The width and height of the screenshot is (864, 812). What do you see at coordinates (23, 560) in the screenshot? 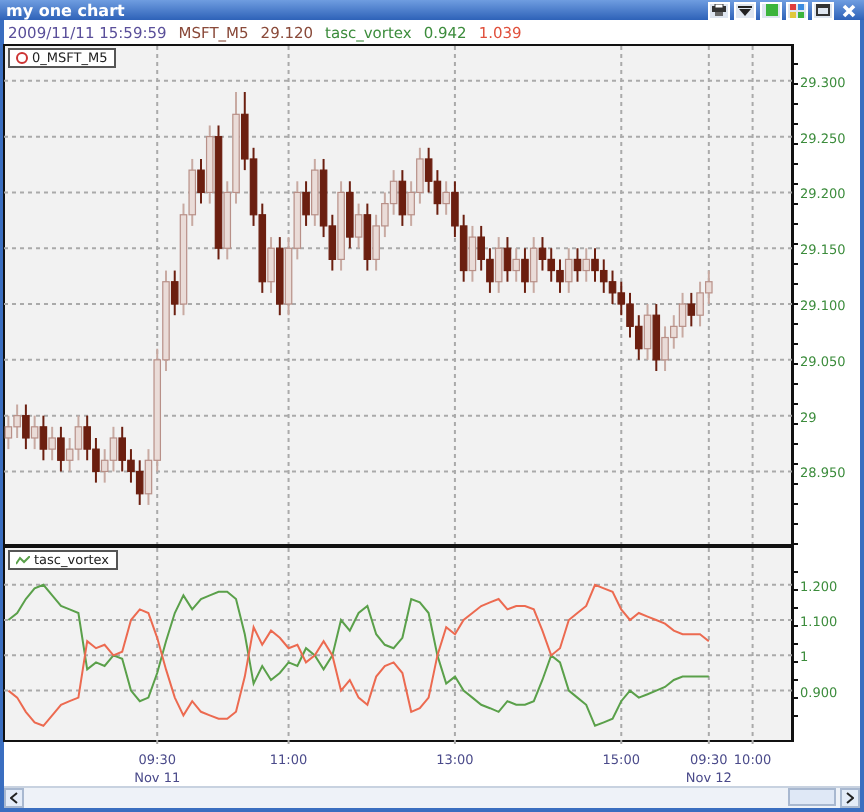
I see `line-icon` at bounding box center [23, 560].